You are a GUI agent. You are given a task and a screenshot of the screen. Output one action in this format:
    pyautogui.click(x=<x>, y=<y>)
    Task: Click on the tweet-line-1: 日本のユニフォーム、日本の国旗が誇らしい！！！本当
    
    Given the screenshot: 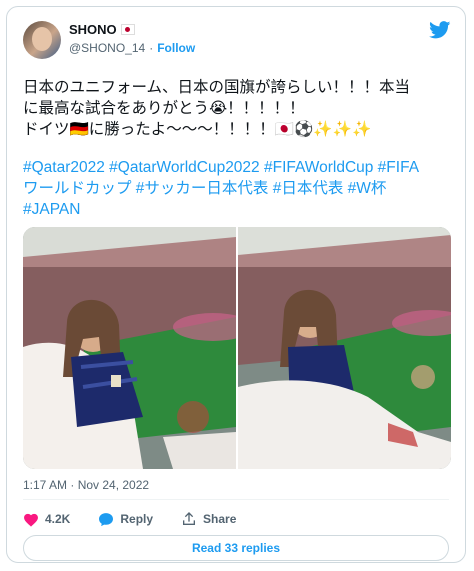 What is the action you would take?
    pyautogui.click(x=217, y=87)
    